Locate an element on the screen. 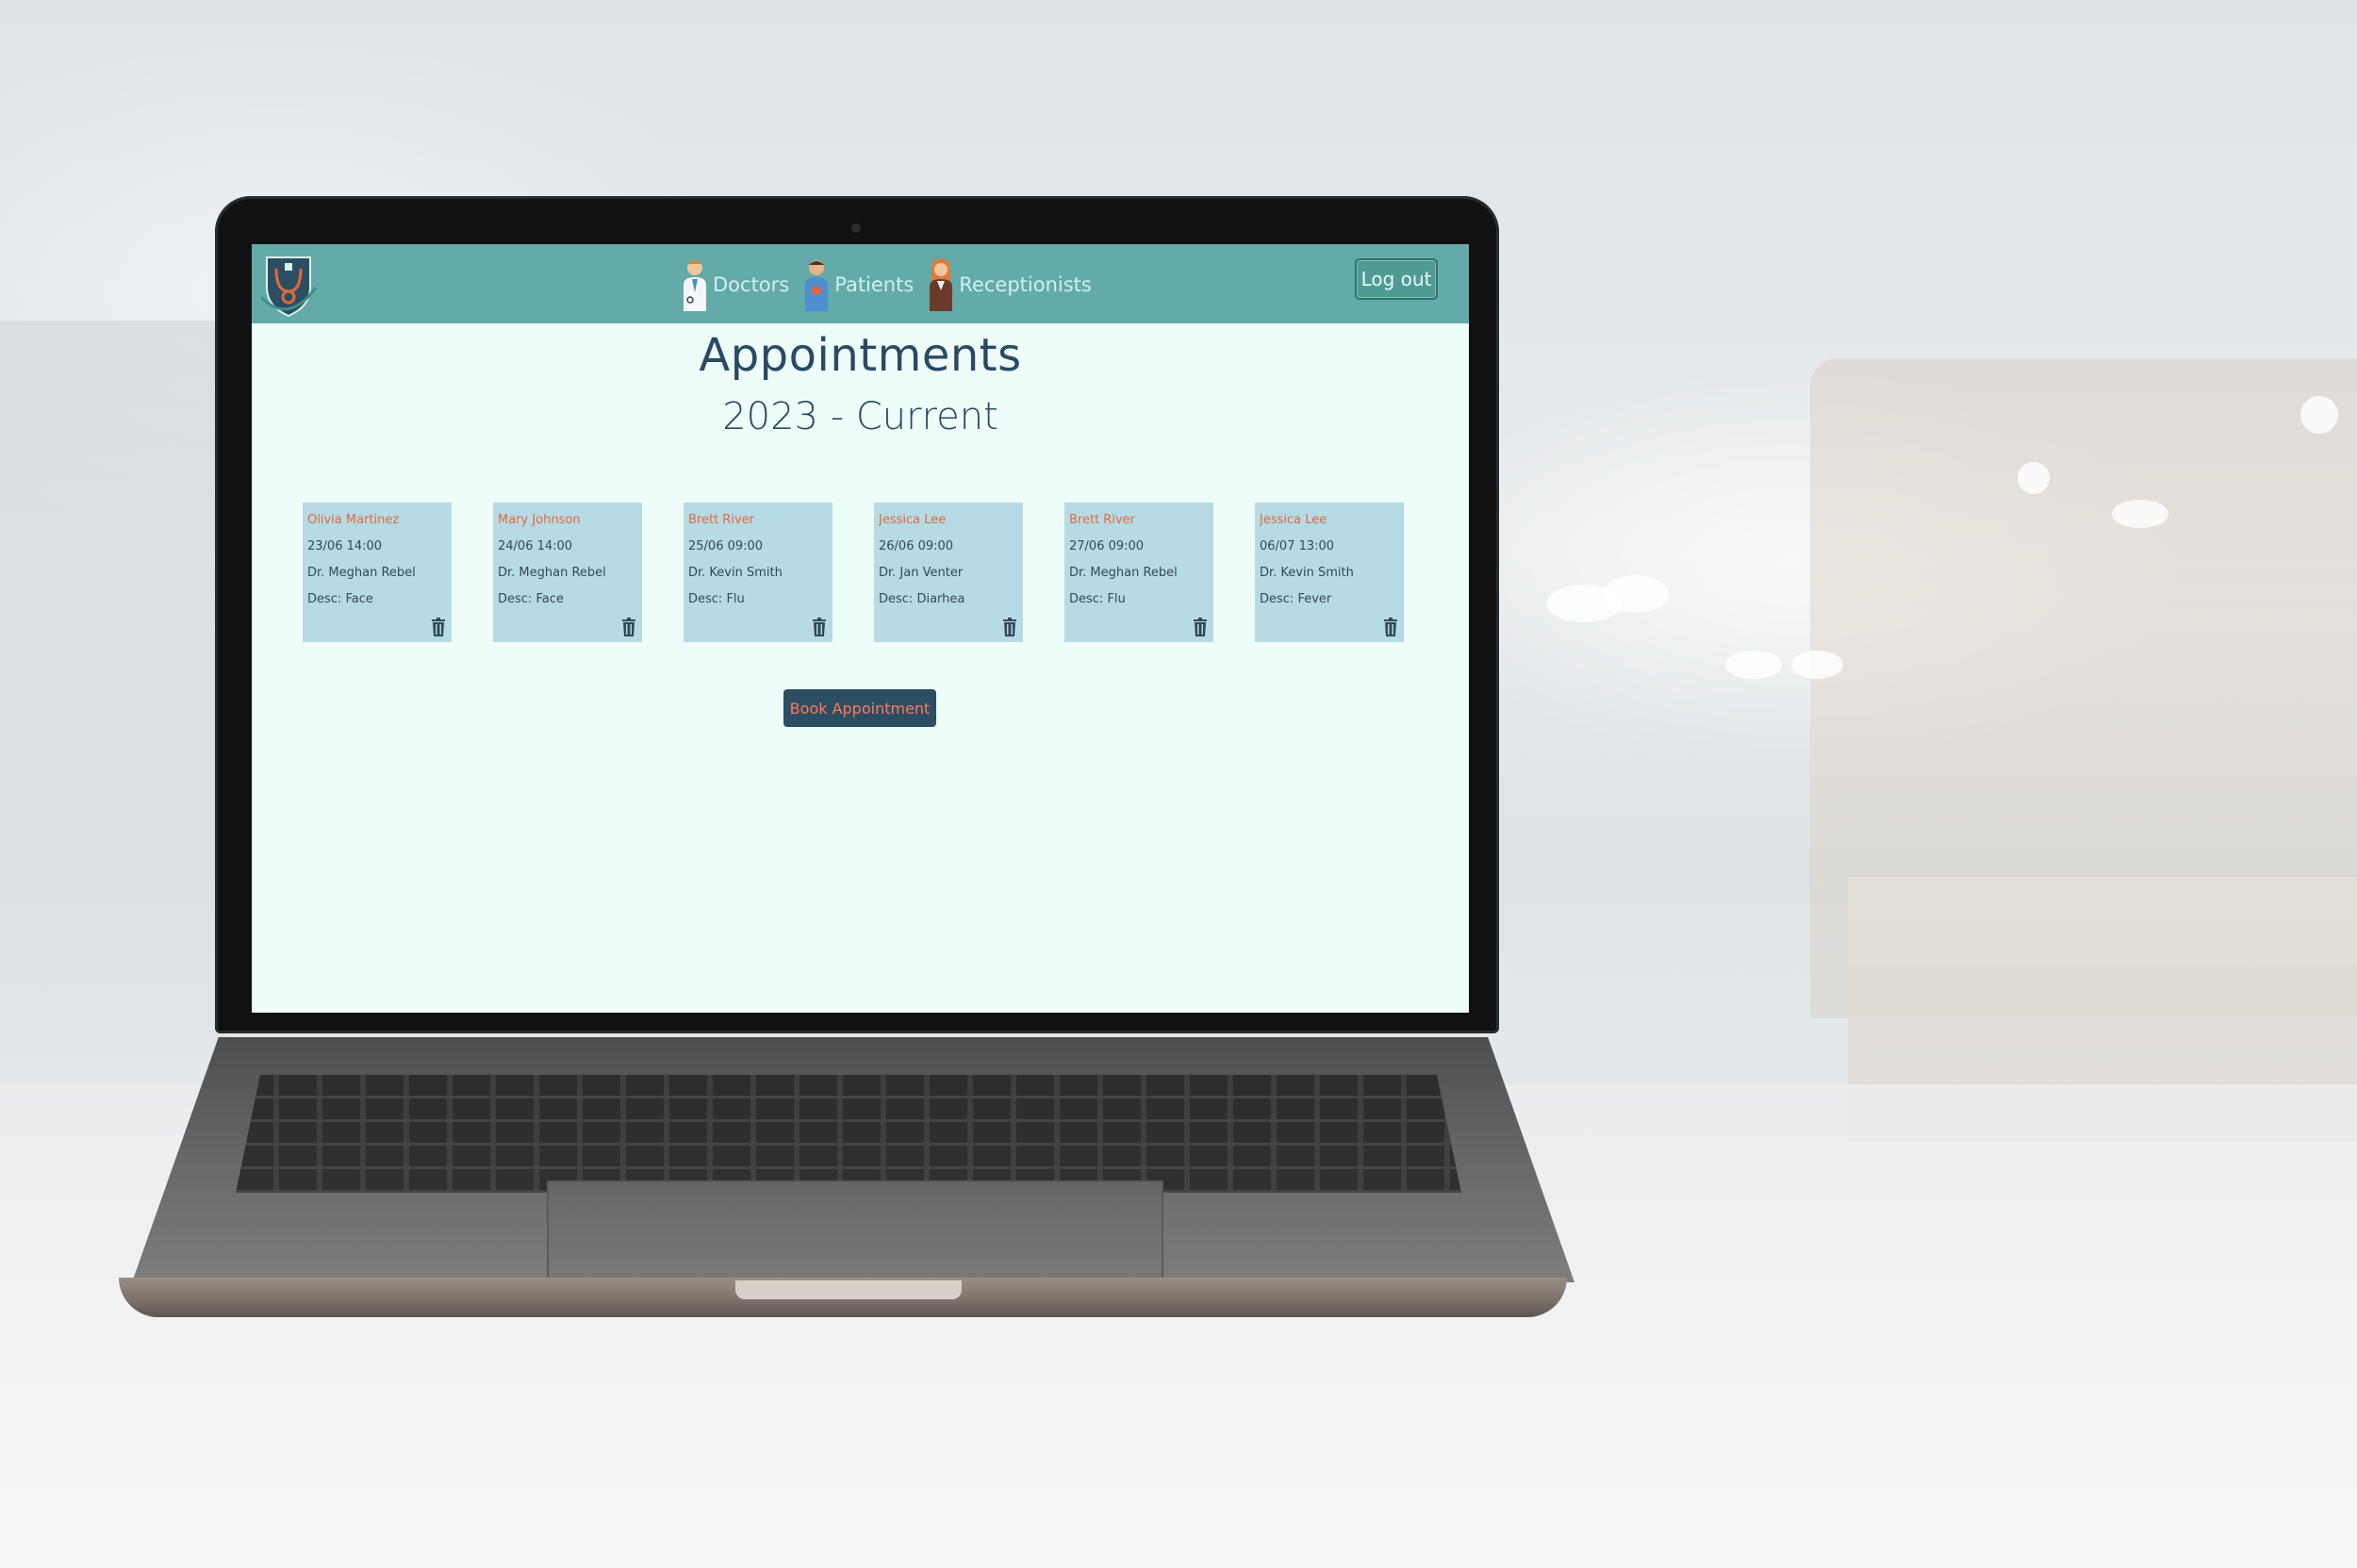 This screenshot has width=2357, height=1568. doctor-icon is located at coordinates (695, 284).